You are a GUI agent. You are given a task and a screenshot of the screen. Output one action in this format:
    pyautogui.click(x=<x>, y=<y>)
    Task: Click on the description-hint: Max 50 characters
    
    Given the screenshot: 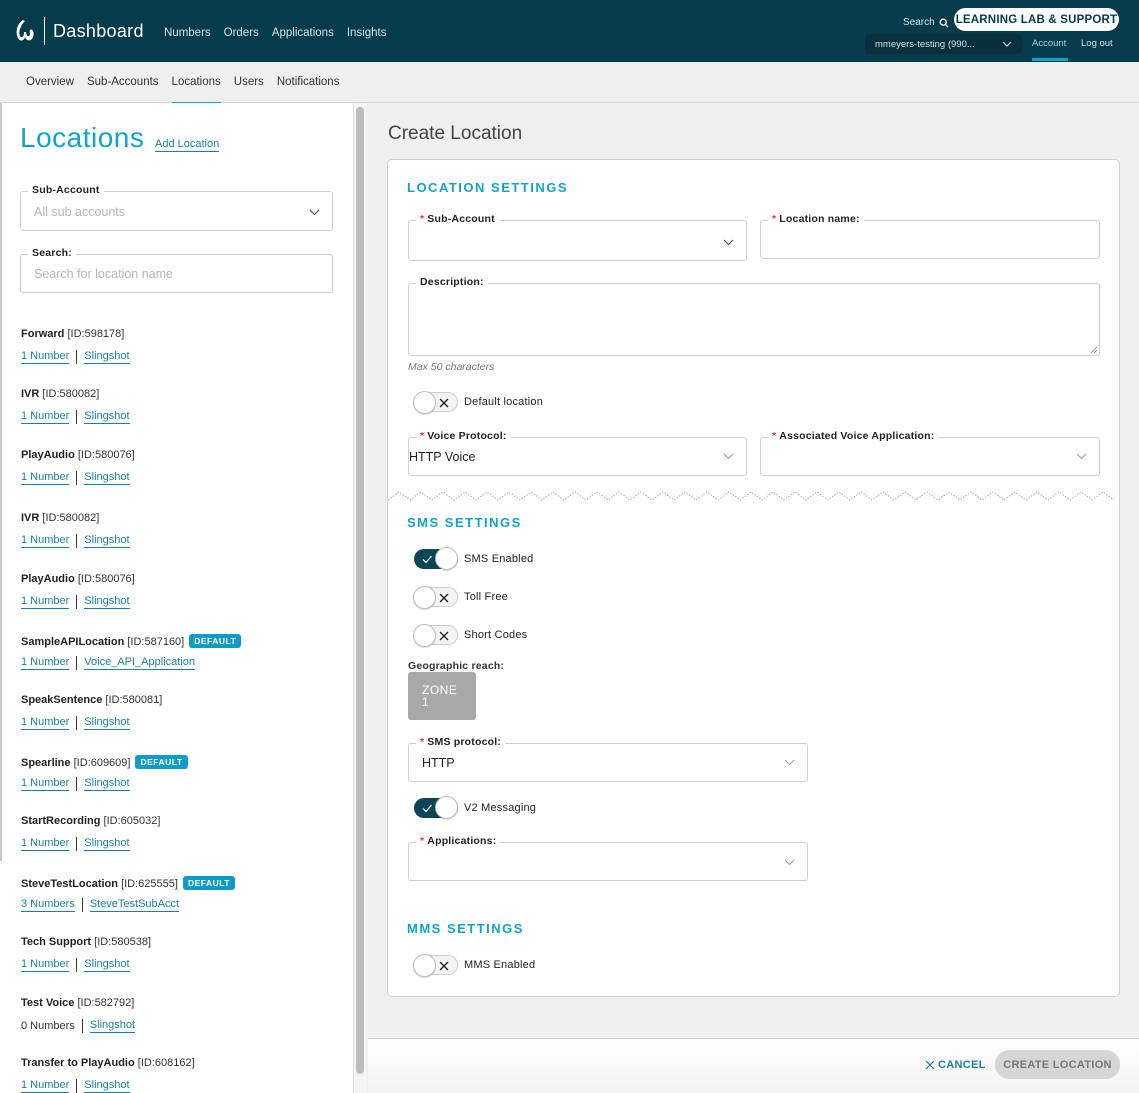 What is the action you would take?
    pyautogui.click(x=451, y=367)
    